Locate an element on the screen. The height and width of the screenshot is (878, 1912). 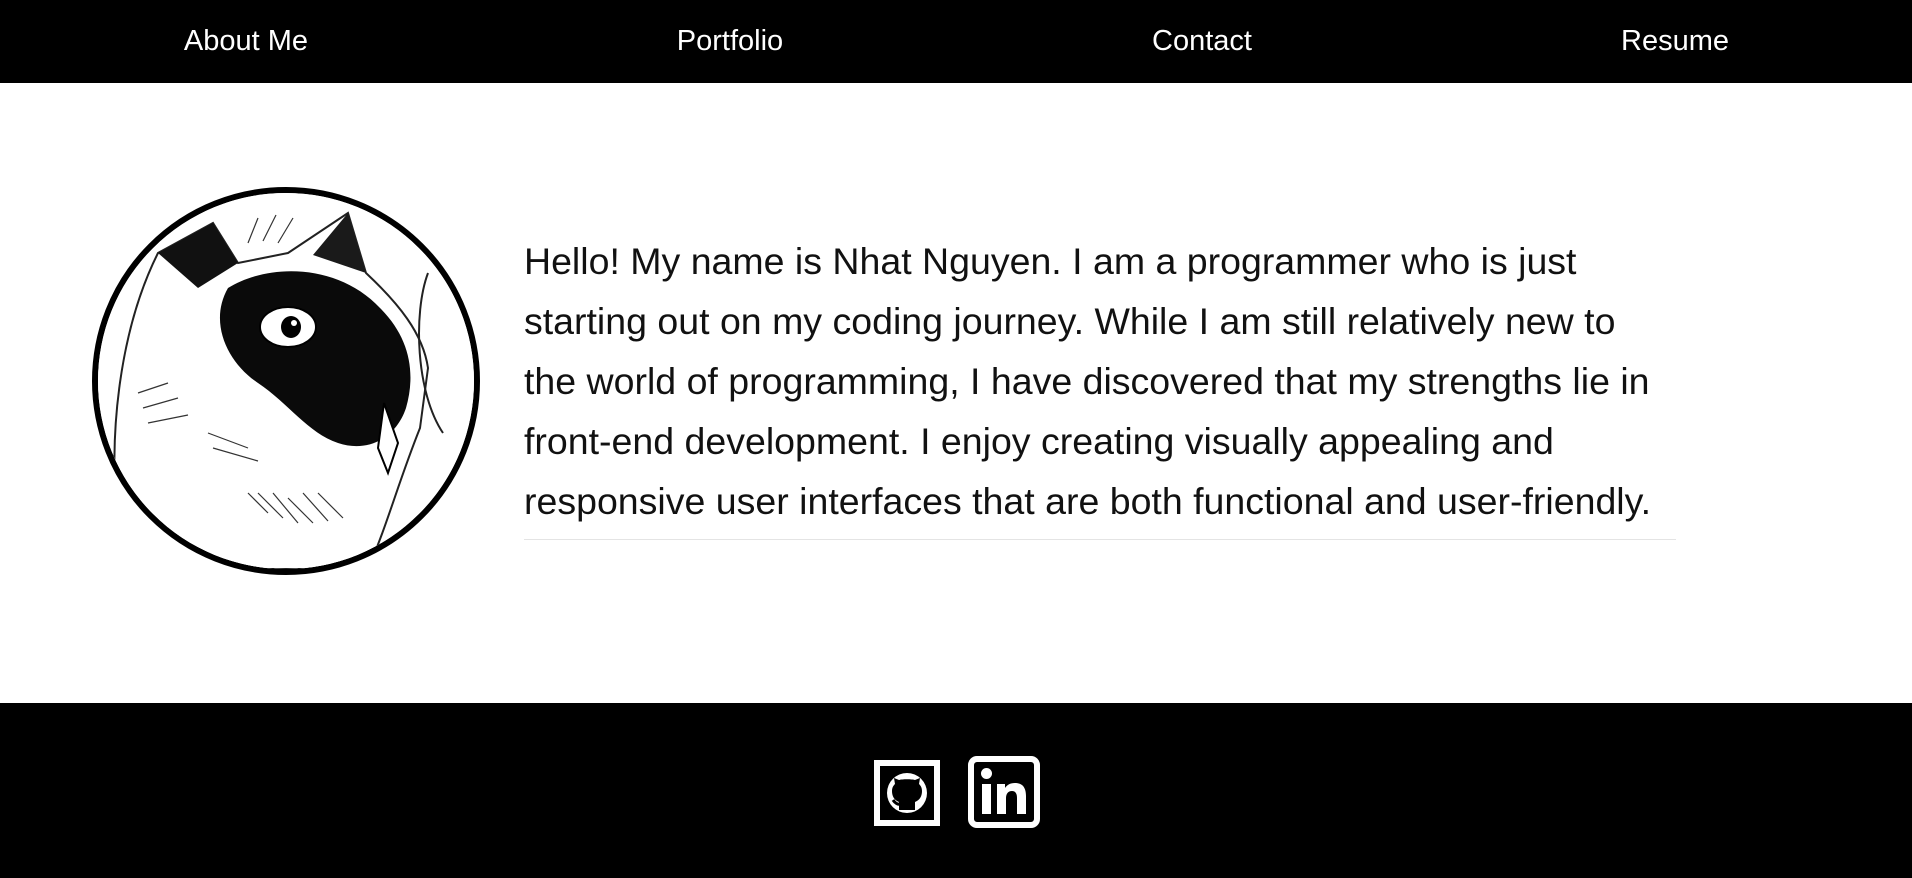
nav-link-contact: Contact is located at coordinates (1202, 41).